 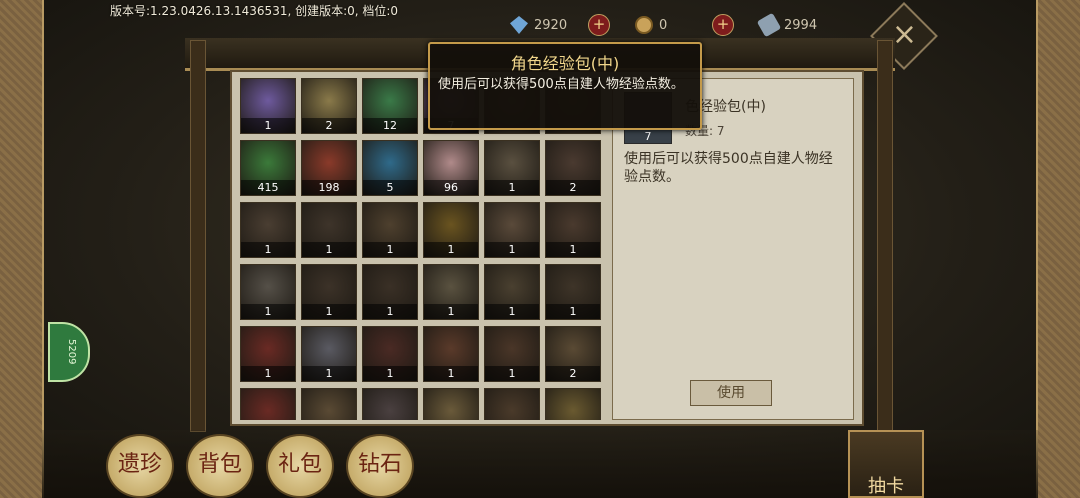 What do you see at coordinates (254, 11) in the screenshot?
I see `version-info: 版本号:1.23.0426.13.1436531, 创建版本:0, 档位:0` at bounding box center [254, 11].